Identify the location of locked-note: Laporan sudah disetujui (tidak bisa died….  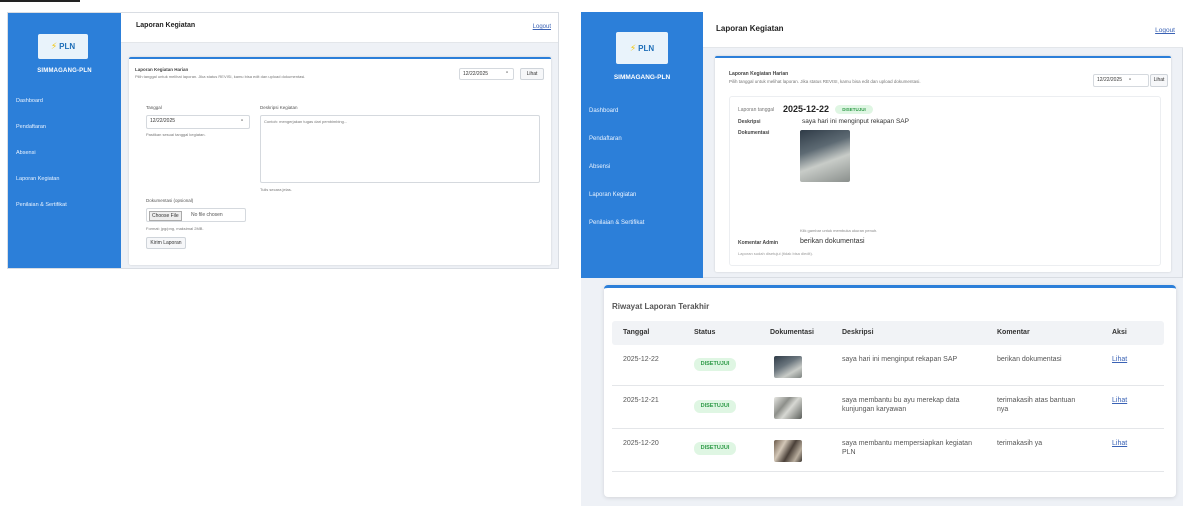
(775, 253).